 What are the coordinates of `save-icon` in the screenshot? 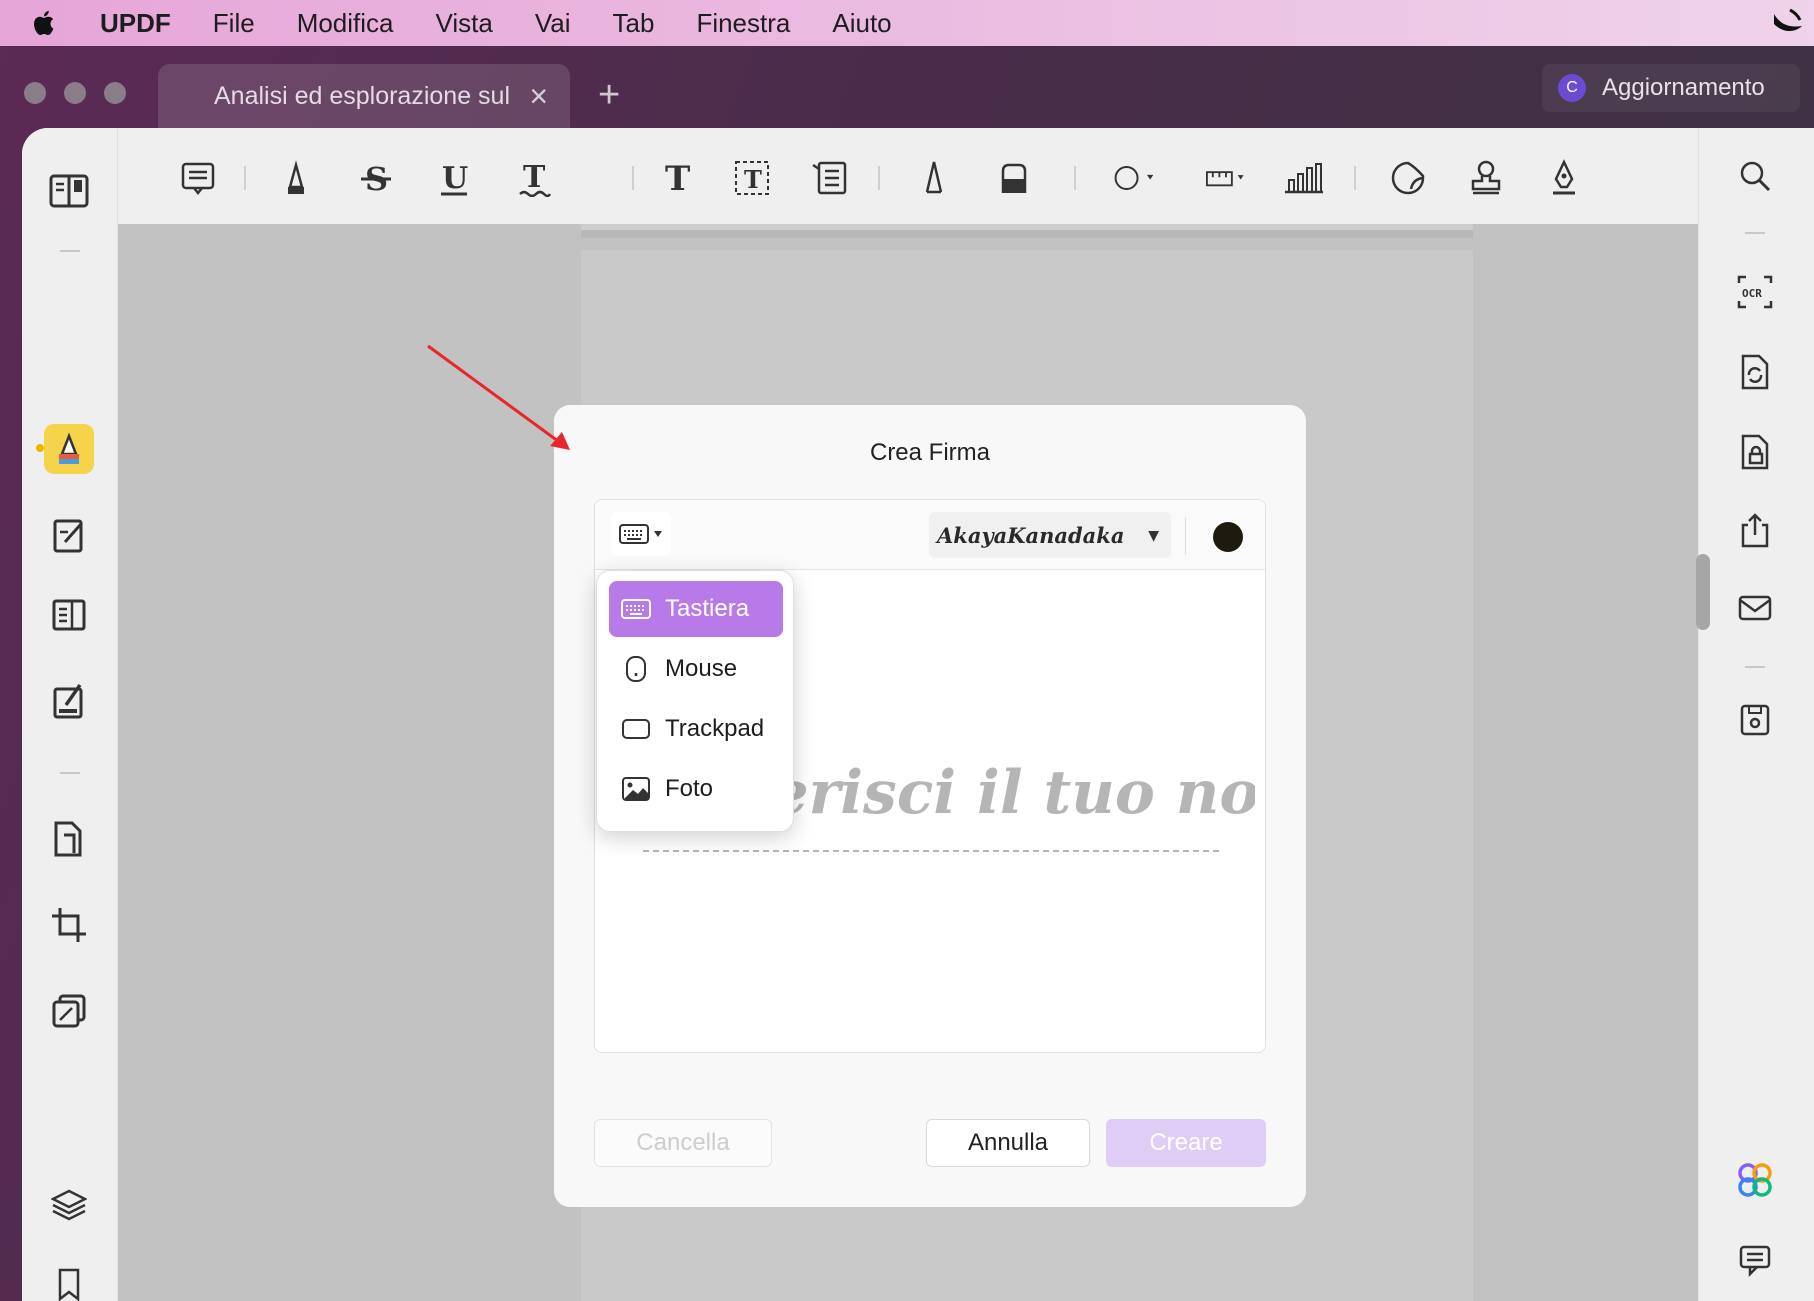 It's located at (1755, 720).